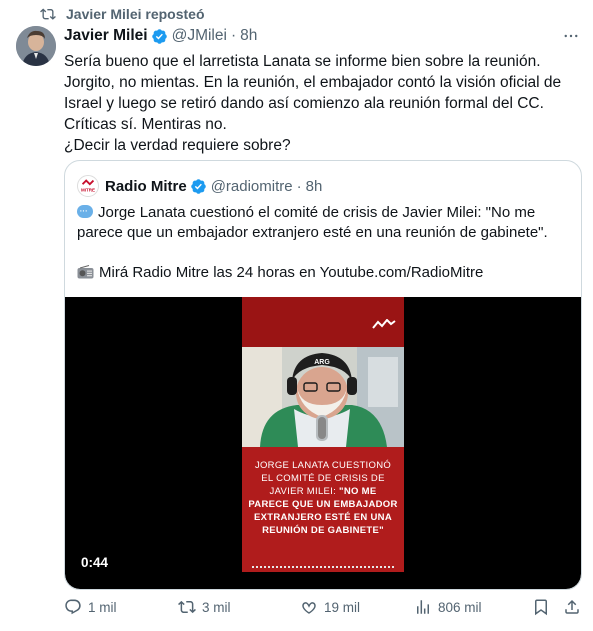 The width and height of the screenshot is (593, 631). Describe the element at coordinates (88, 186) in the screenshot. I see `radio-mitre-logo: MITRE` at that location.